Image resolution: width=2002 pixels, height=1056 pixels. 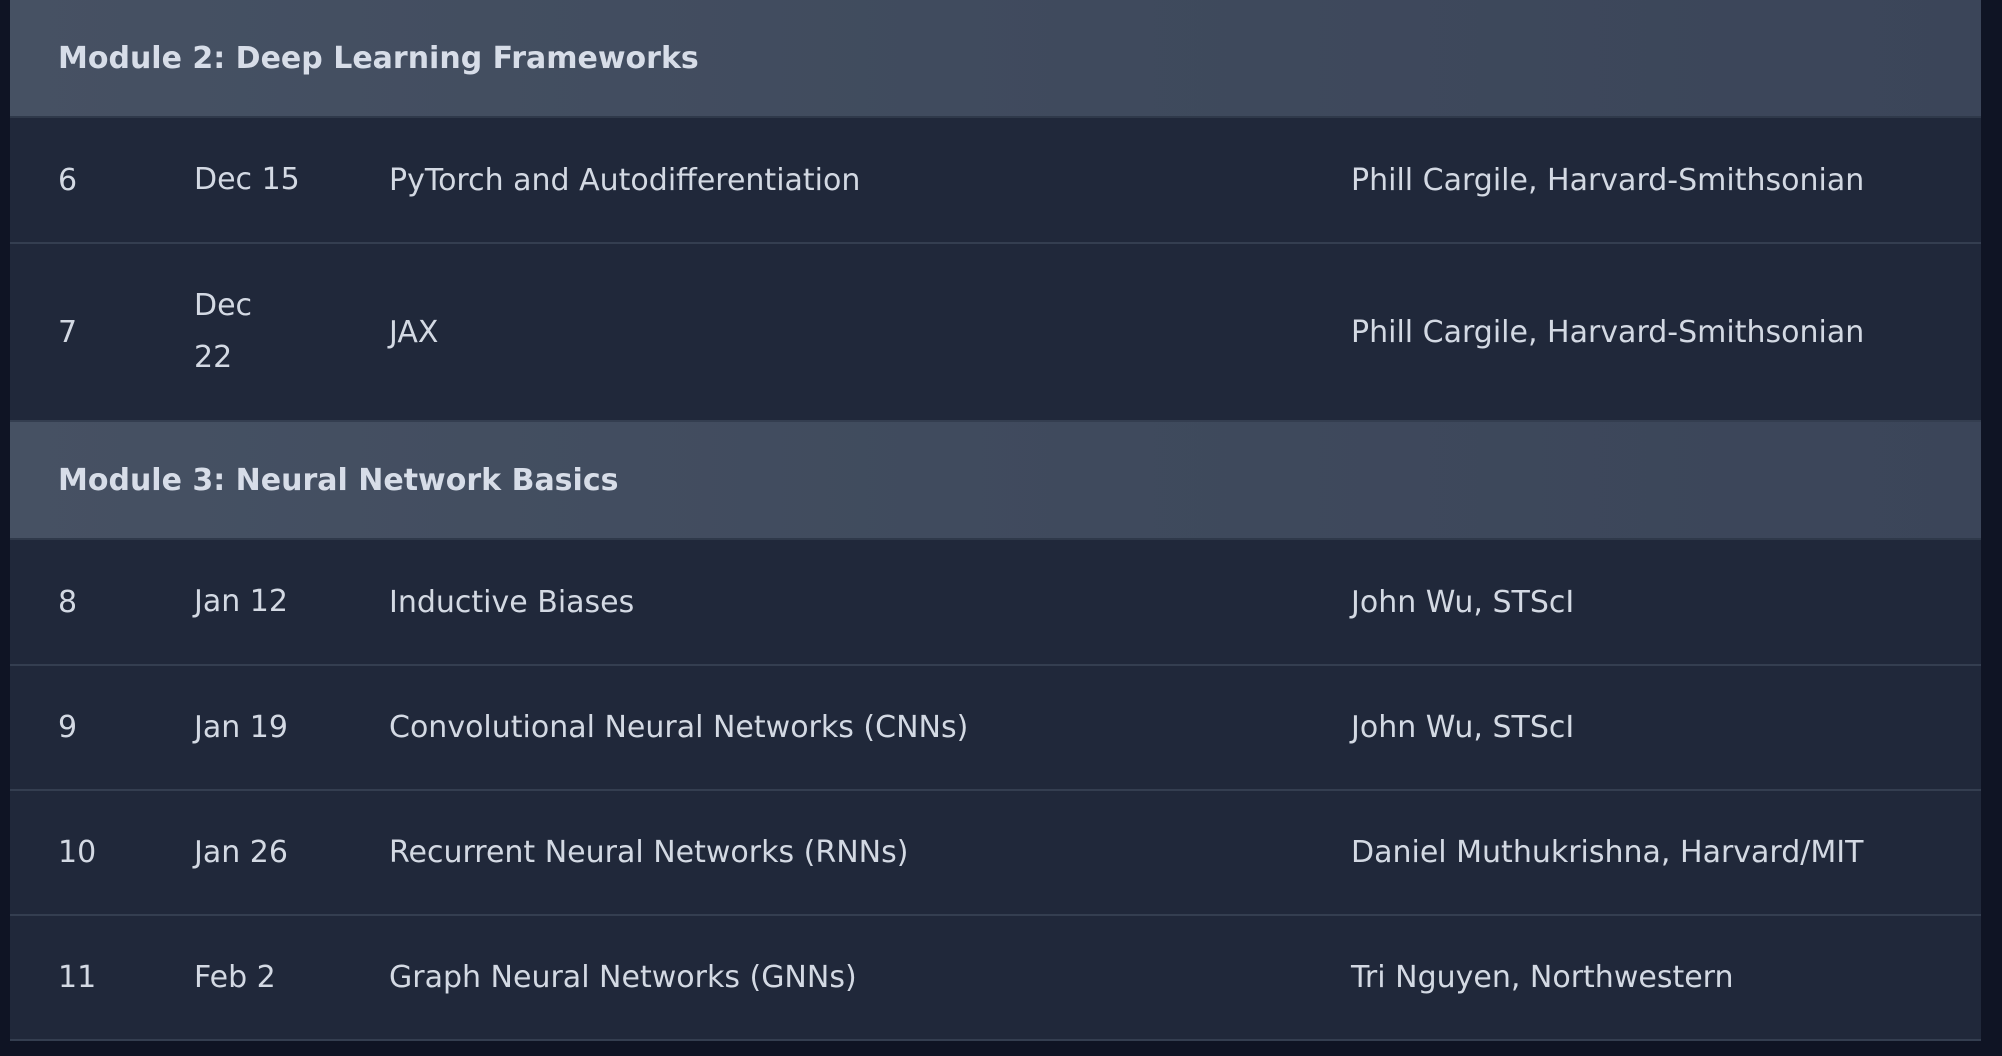 I want to click on session-number: 7, so click(x=101, y=332).